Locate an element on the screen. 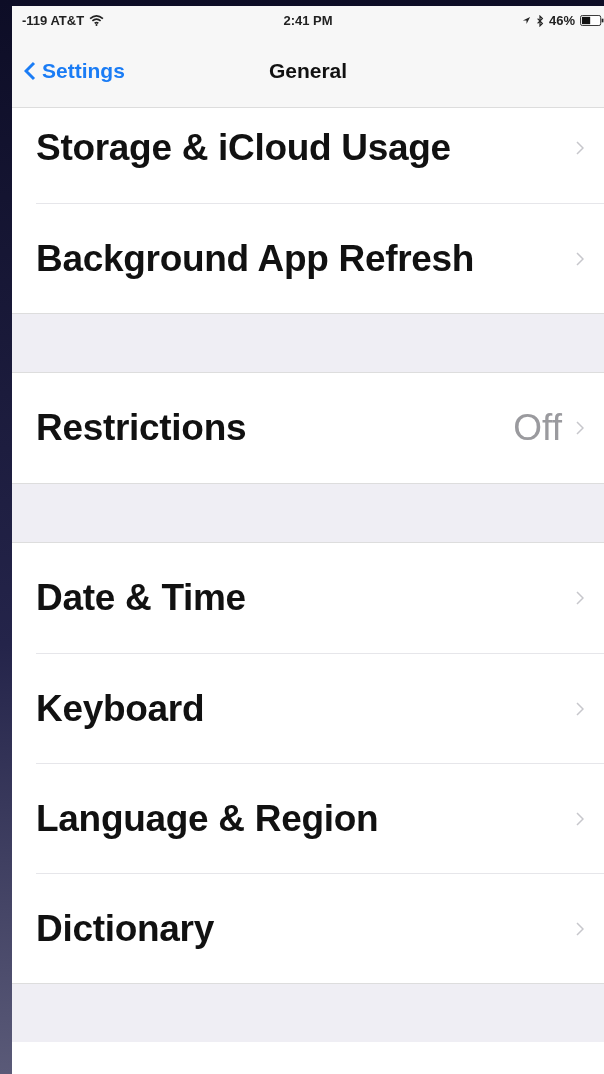 Image resolution: width=604 pixels, height=1074 pixels. settings-row: Background App Refresh is located at coordinates (320, 258).